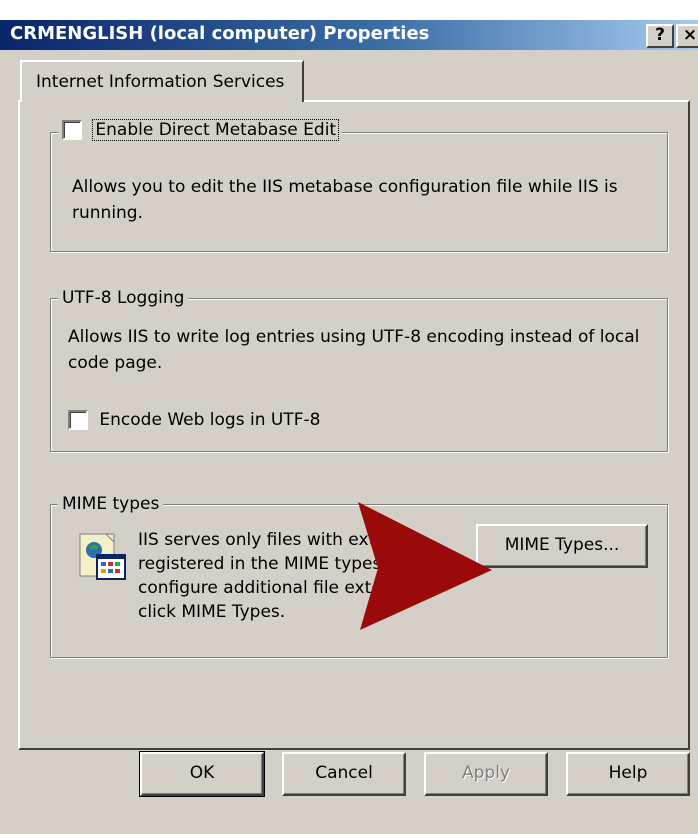  Describe the element at coordinates (486, 774) in the screenshot. I see `apply-button: Apply` at that location.